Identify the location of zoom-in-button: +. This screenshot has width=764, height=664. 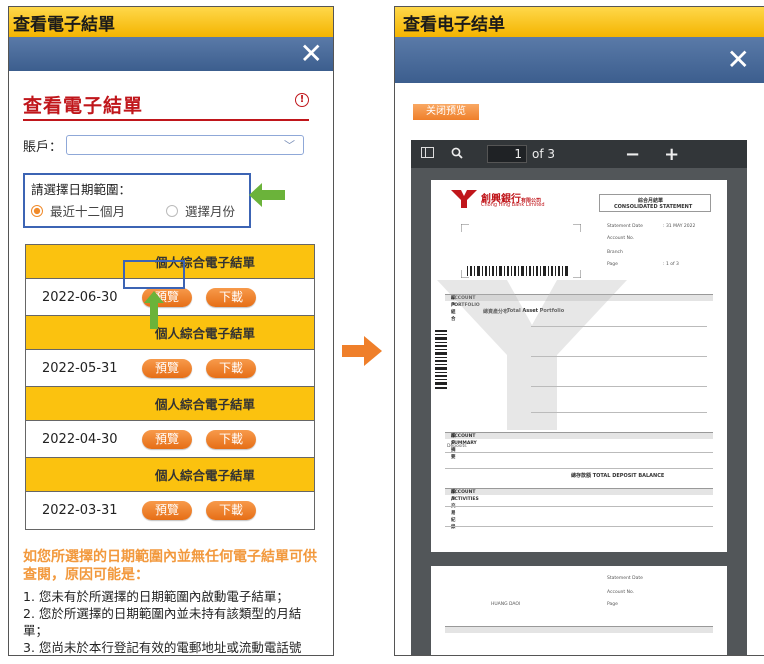
(671, 154).